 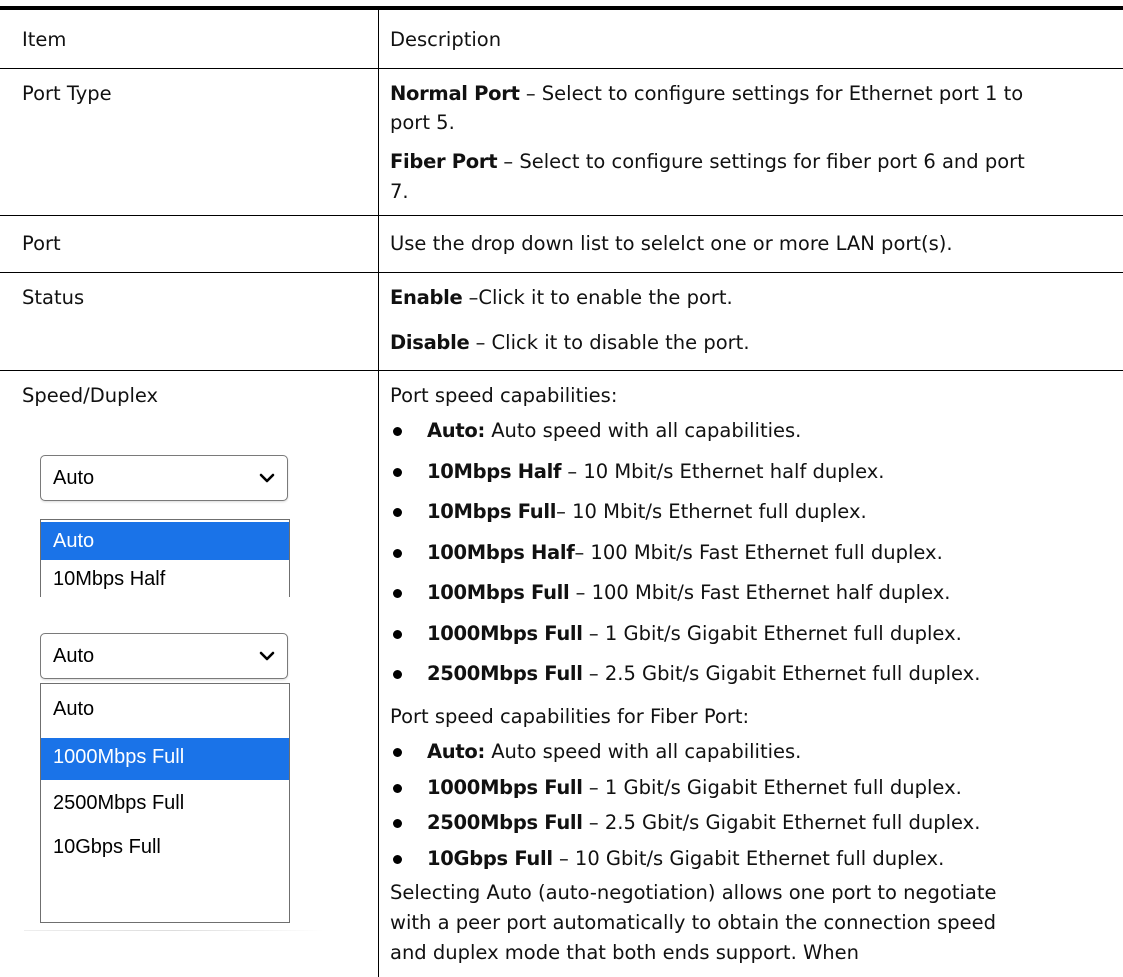 What do you see at coordinates (561, 8) in the screenshot?
I see `table-top-rule` at bounding box center [561, 8].